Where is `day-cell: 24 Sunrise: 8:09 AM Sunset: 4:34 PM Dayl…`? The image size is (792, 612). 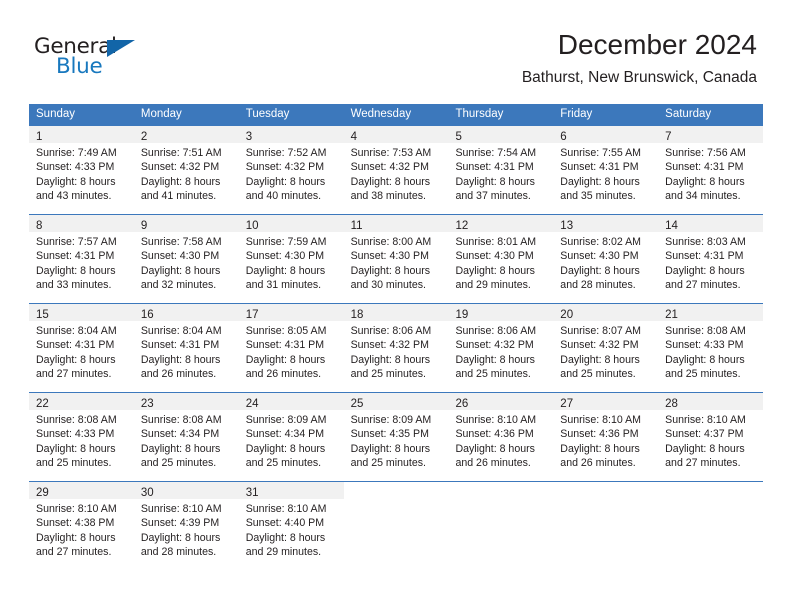
day-cell: 24 Sunrise: 8:09 AM Sunset: 4:34 PM Dayl… is located at coordinates (291, 437).